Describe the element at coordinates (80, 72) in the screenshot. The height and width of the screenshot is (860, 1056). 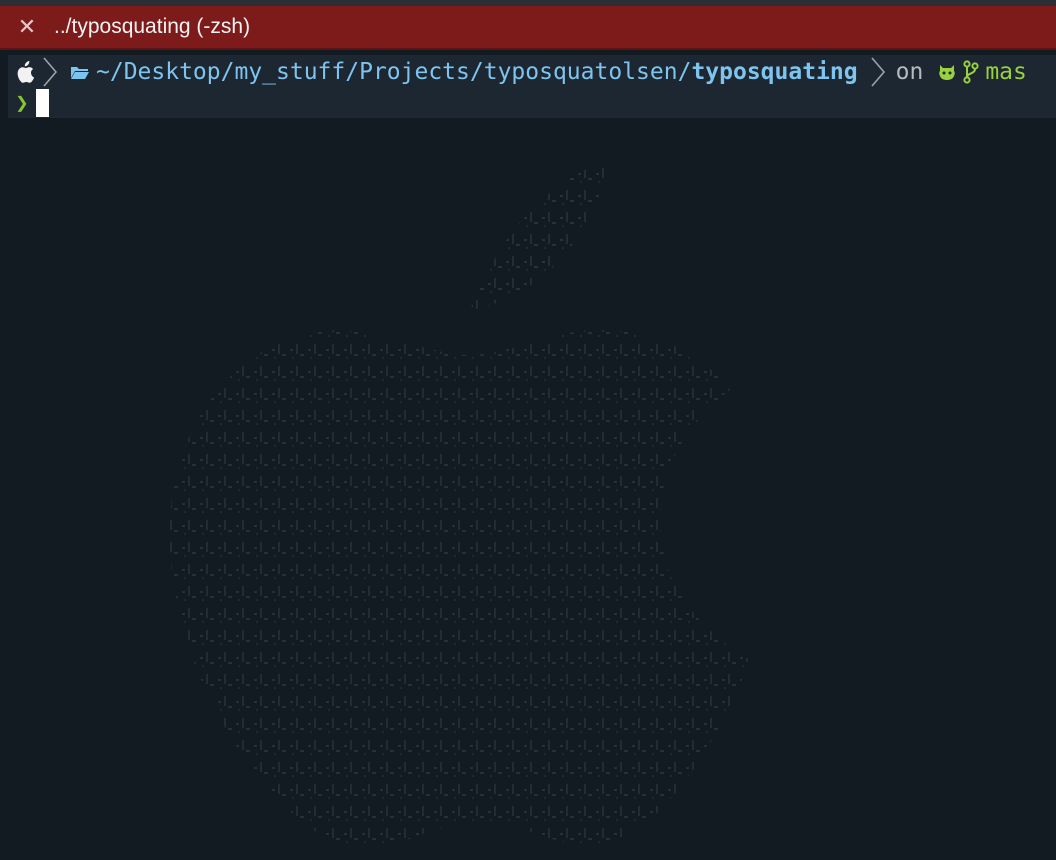
I see `folder-icon` at that location.